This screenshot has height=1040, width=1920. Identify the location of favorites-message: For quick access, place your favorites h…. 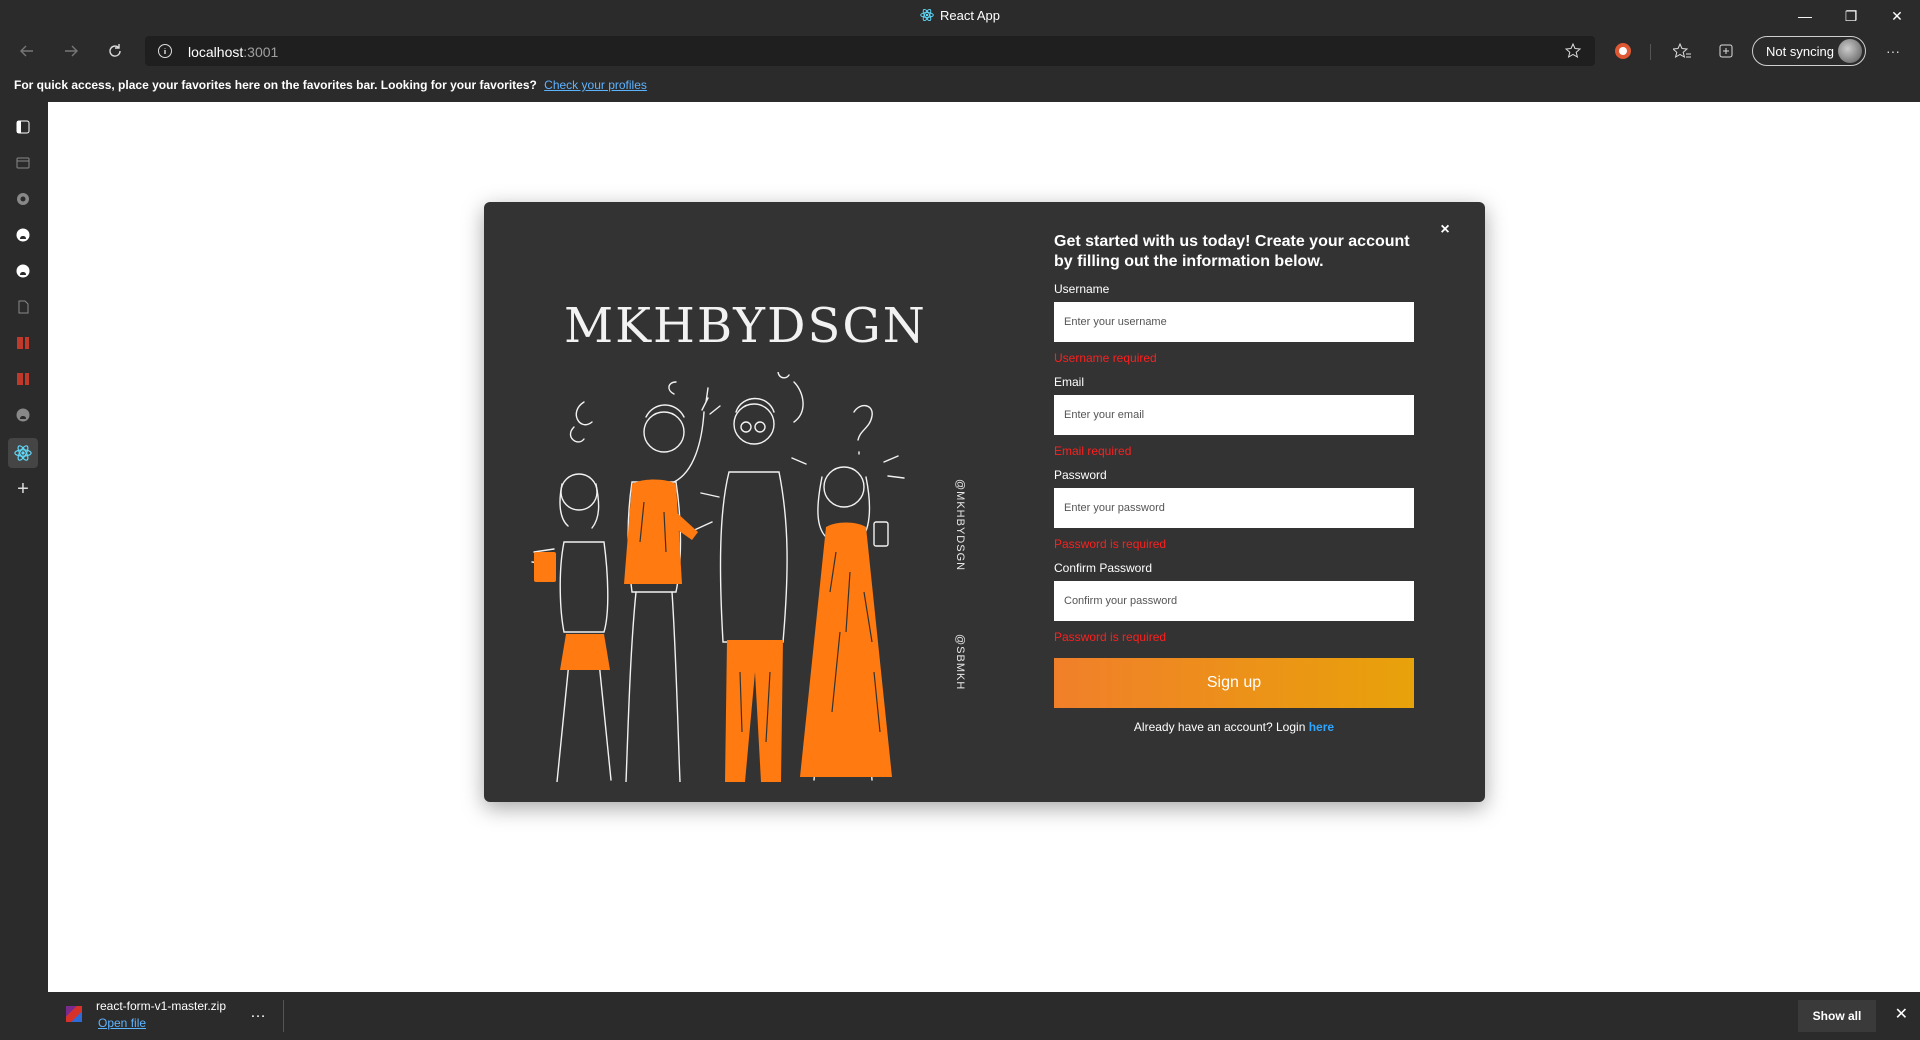
(275, 85).